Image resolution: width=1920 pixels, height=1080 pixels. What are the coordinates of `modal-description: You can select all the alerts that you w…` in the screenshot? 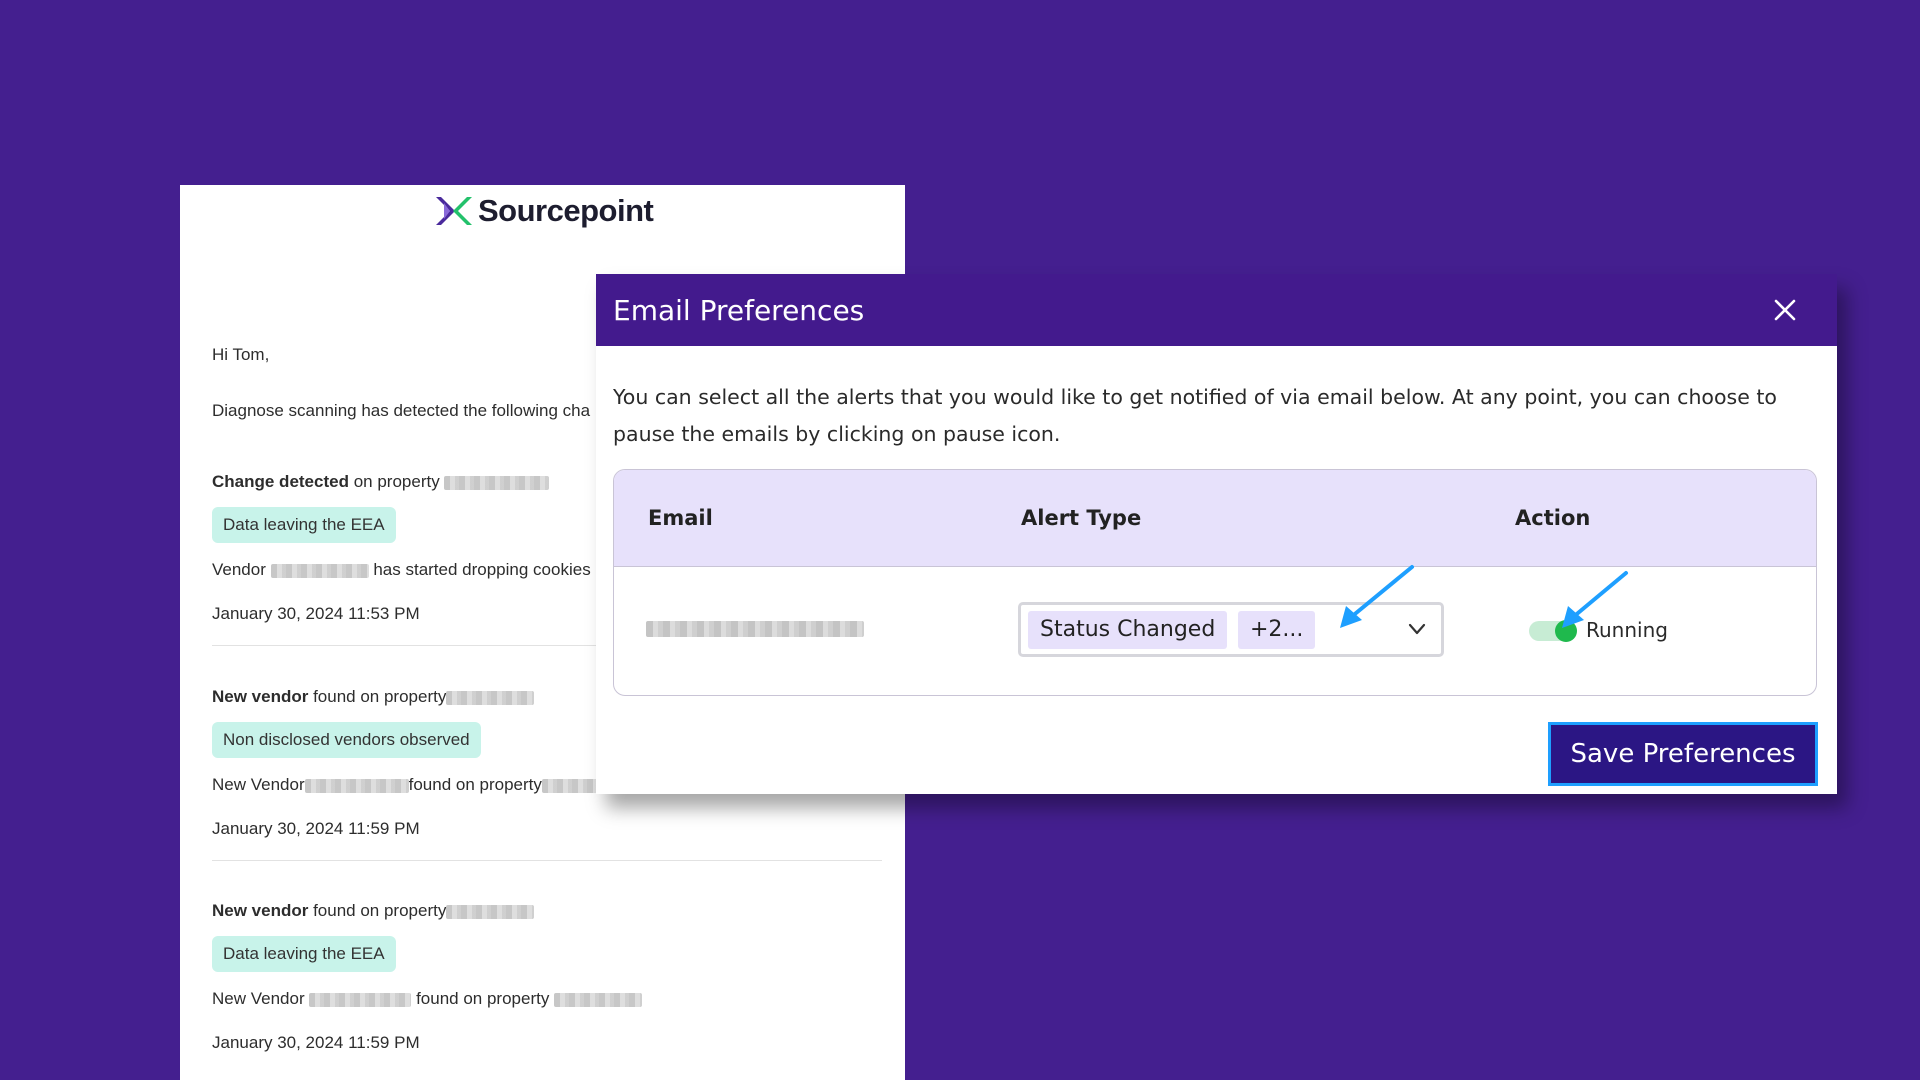 It's located at (1195, 415).